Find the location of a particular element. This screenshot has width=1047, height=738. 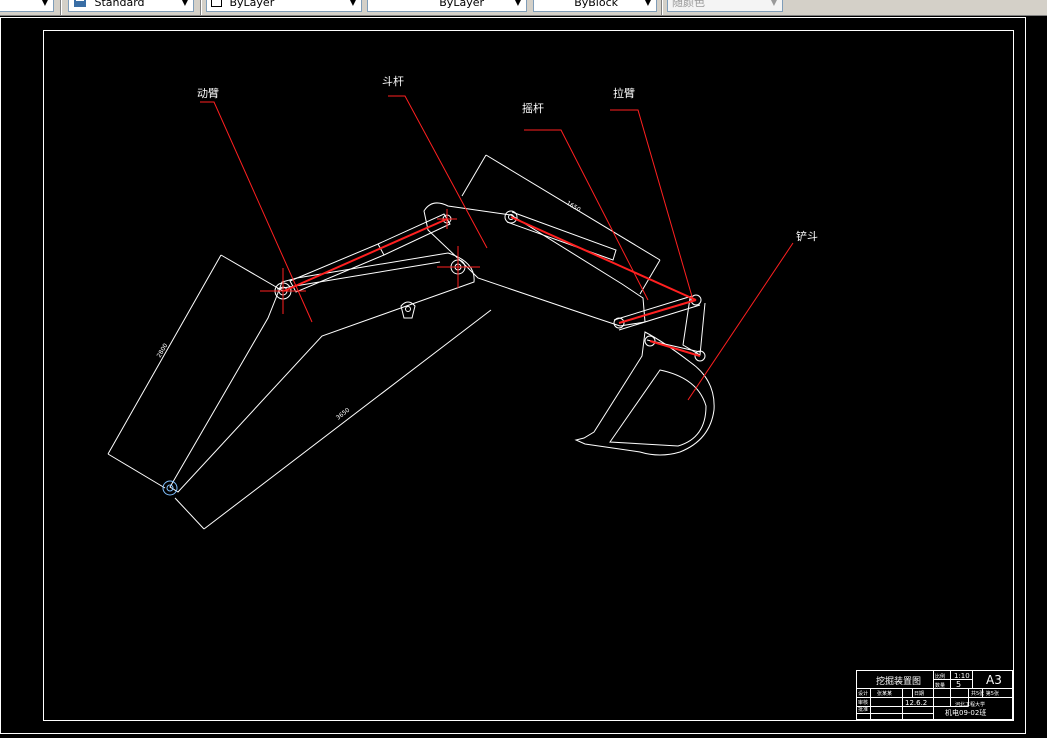

boom-rod-red is located at coordinates (365, 255).